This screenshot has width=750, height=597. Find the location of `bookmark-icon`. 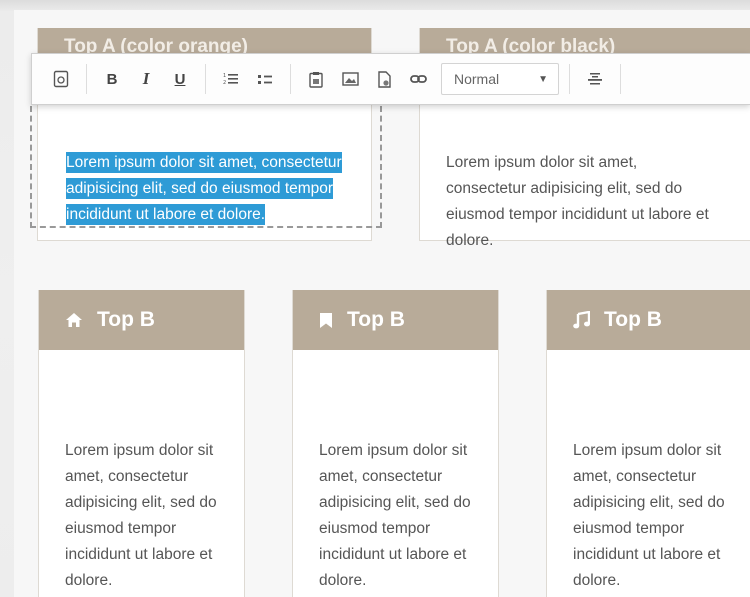

bookmark-icon is located at coordinates (326, 320).